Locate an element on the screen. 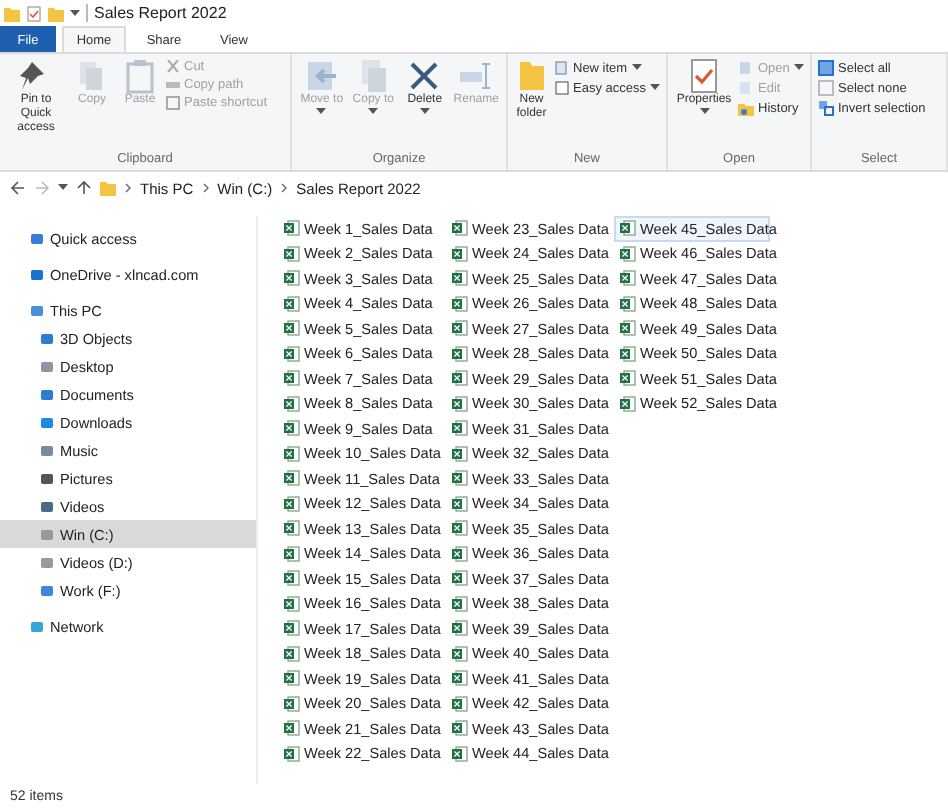 This screenshot has height=810, width=948. history-icon is located at coordinates (746, 108).